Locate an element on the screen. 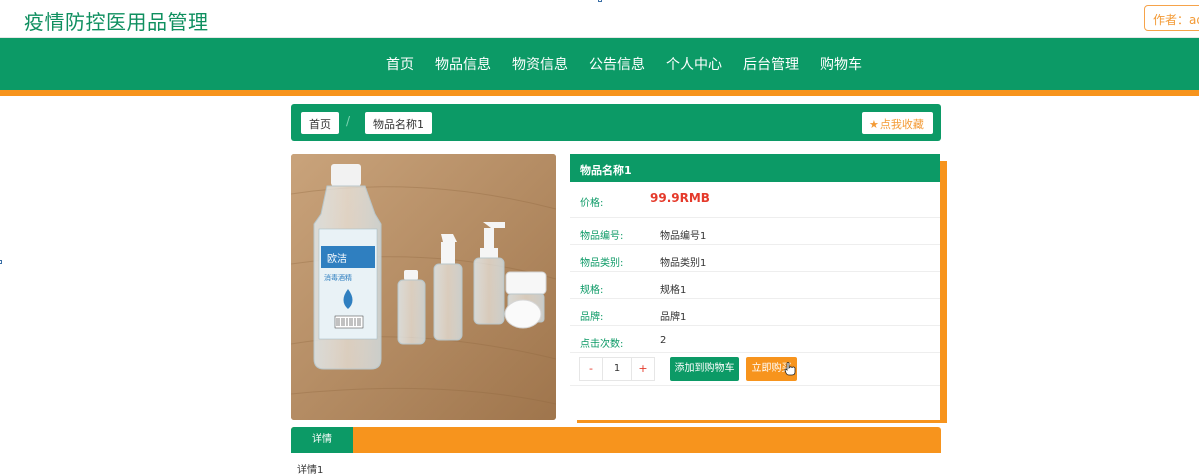 This screenshot has height=476, width=1199. detail-content: 详情1 is located at coordinates (310, 470).